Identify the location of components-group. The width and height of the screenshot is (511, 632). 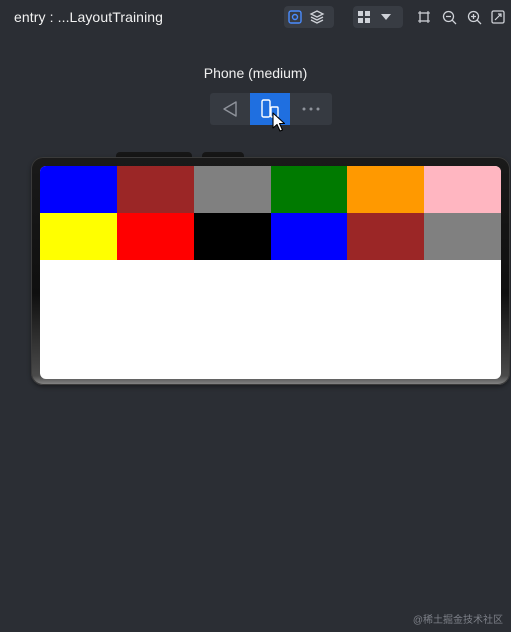
(378, 17).